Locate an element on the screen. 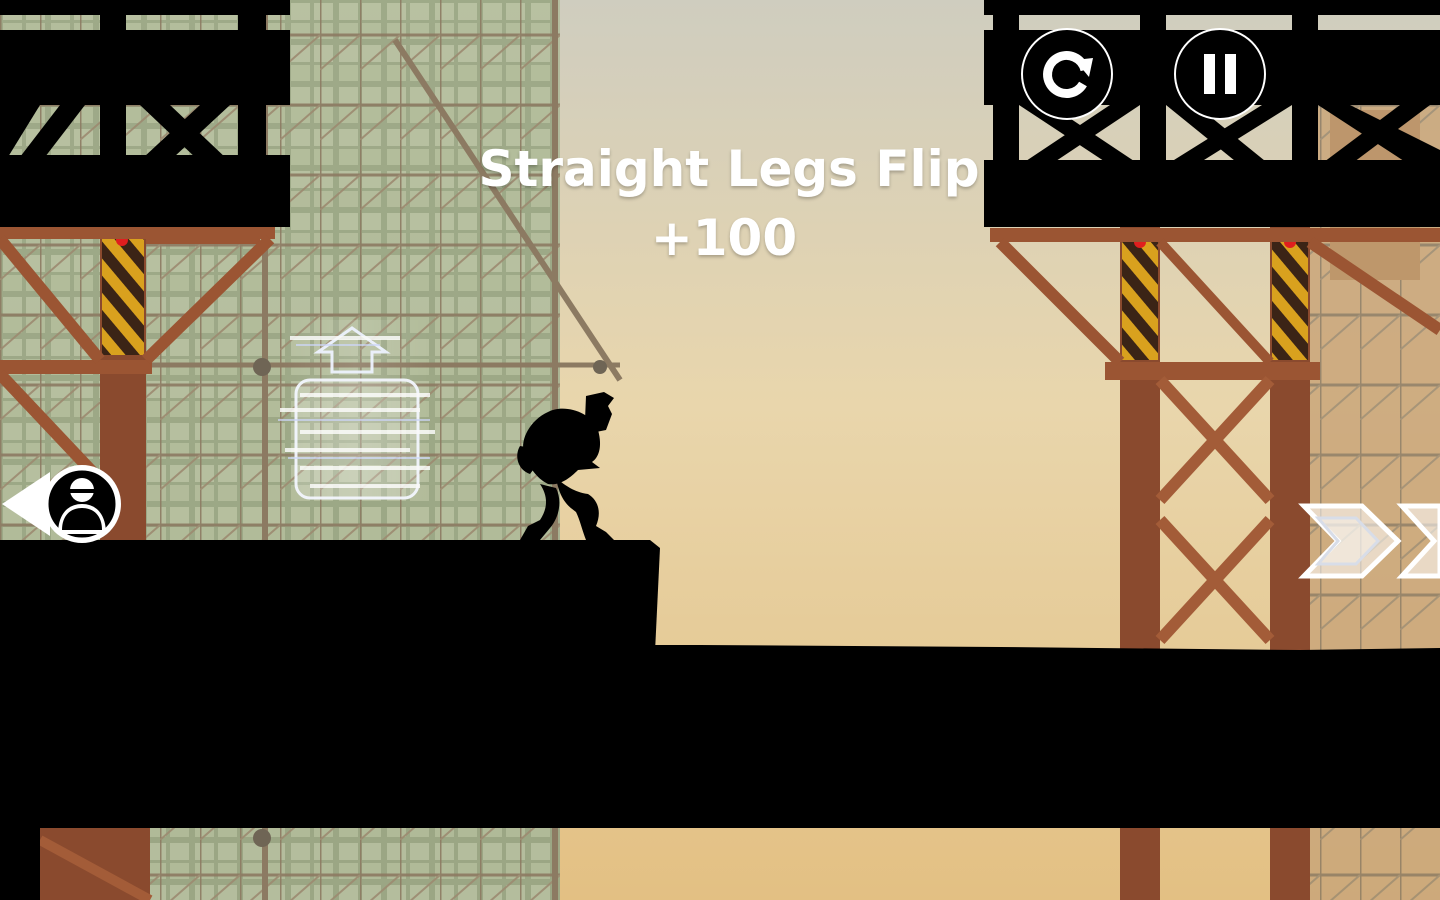  restart-button is located at coordinates (1067, 74).